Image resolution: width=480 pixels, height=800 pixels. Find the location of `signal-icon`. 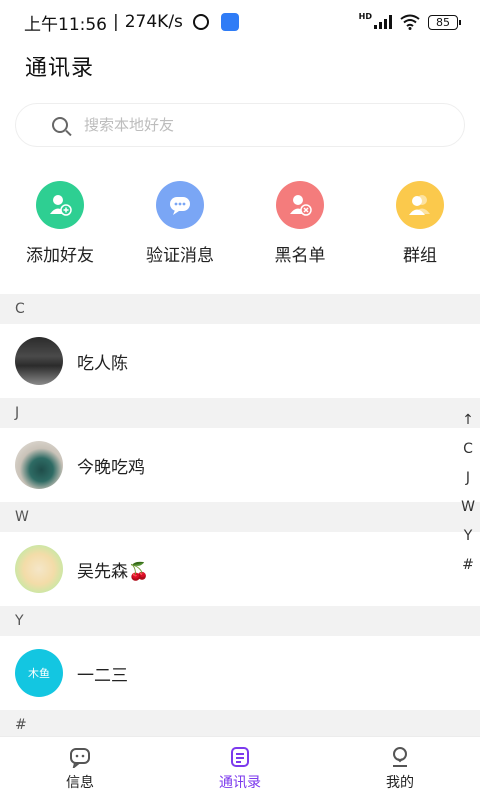

signal-icon is located at coordinates (383, 22).